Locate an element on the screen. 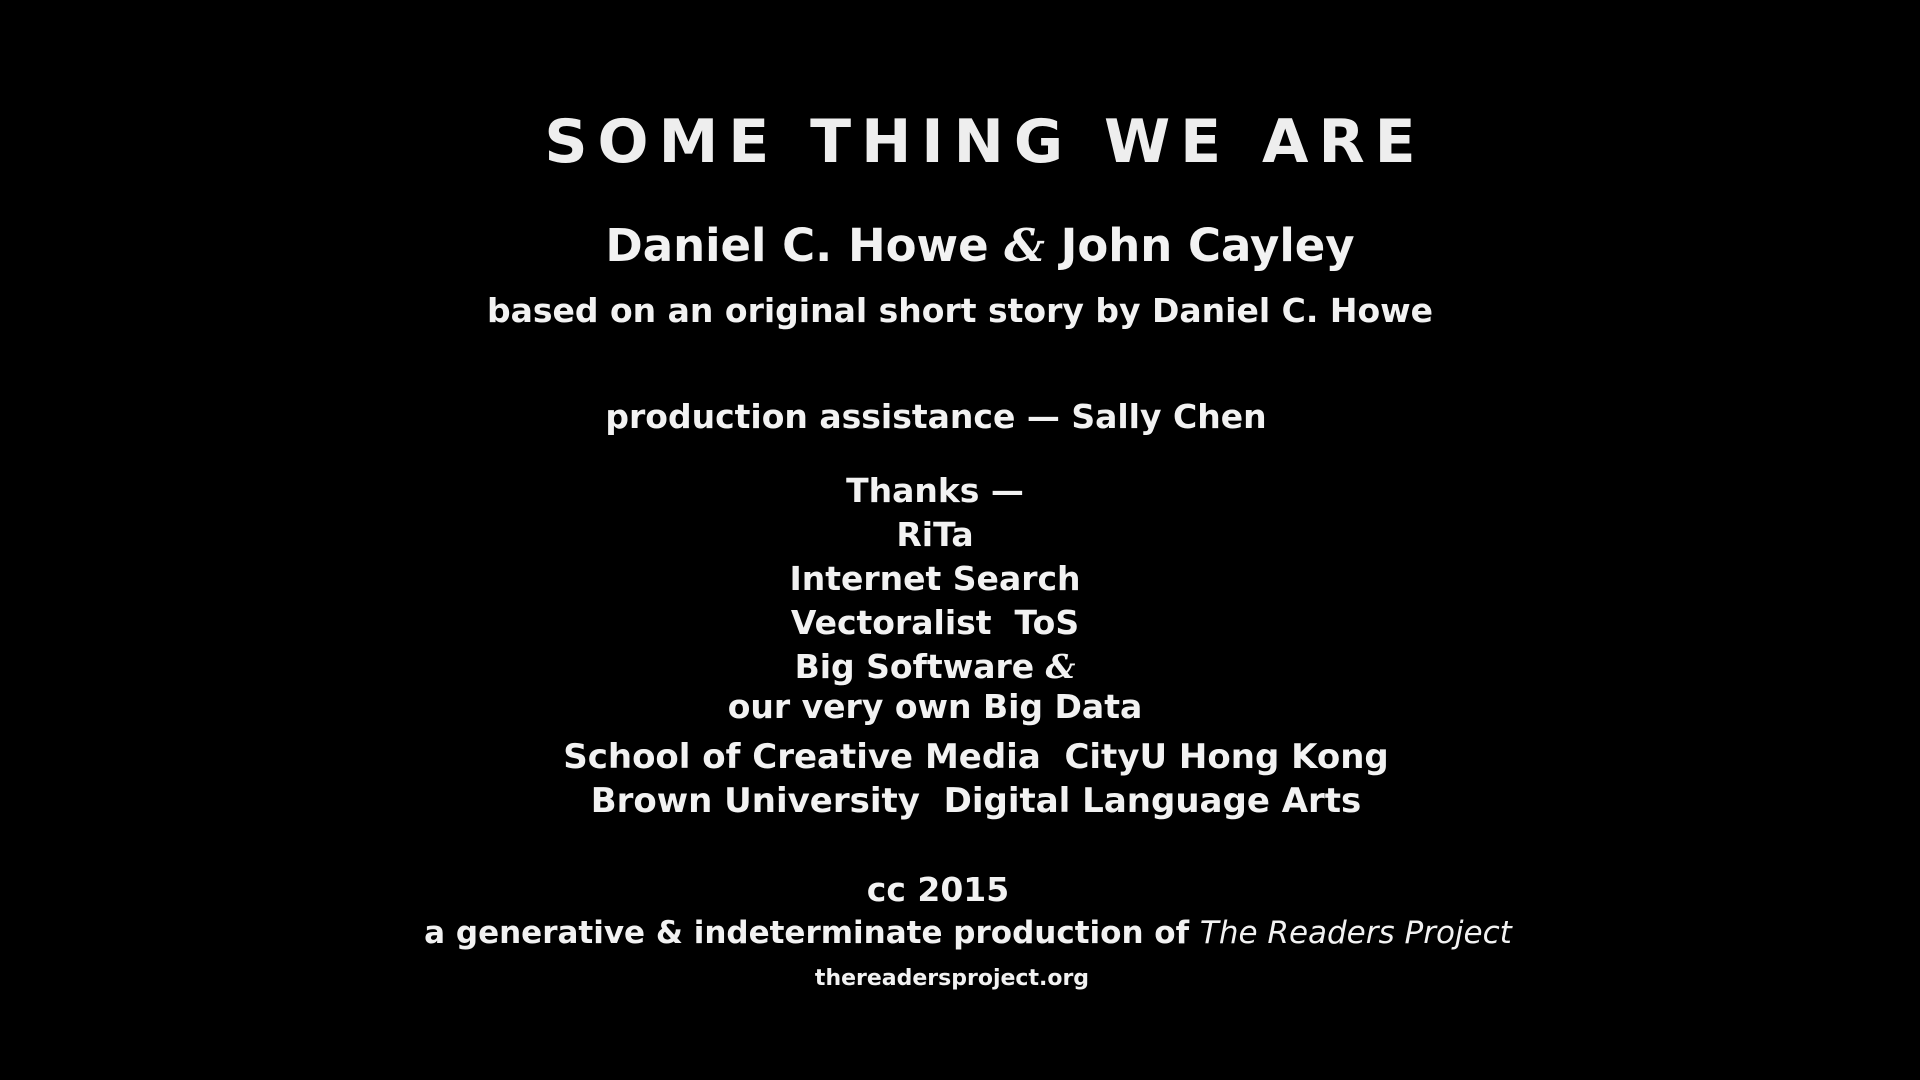  thanks-item-big-software-row: Big Software & is located at coordinates (935, 667).